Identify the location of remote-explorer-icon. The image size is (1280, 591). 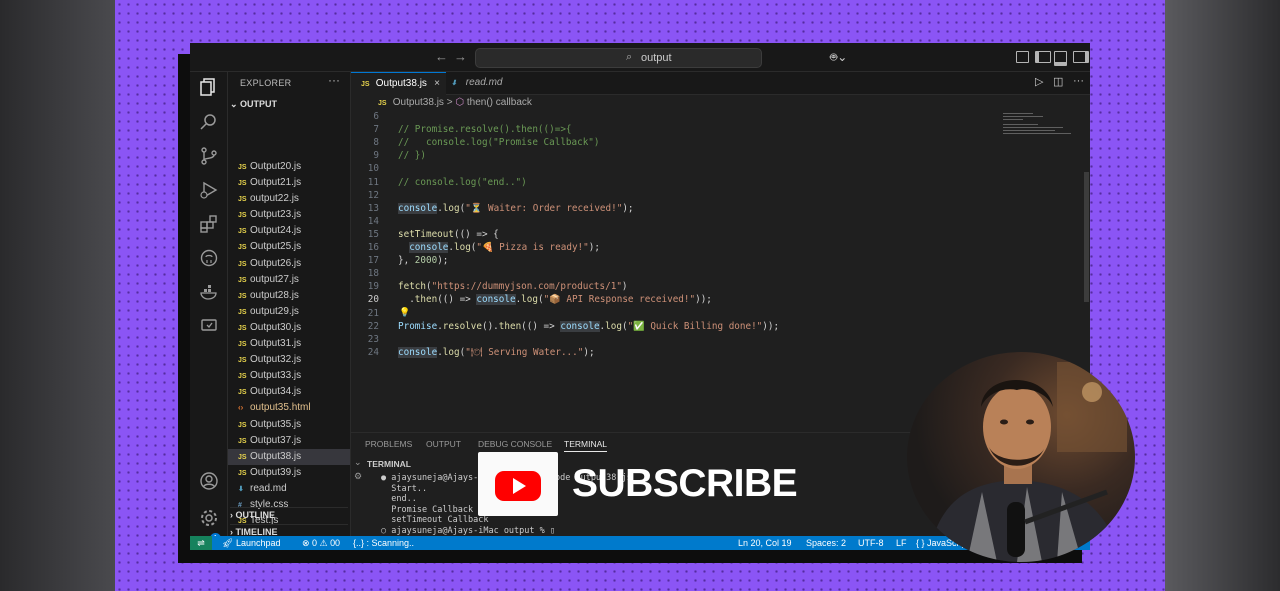
(209, 326).